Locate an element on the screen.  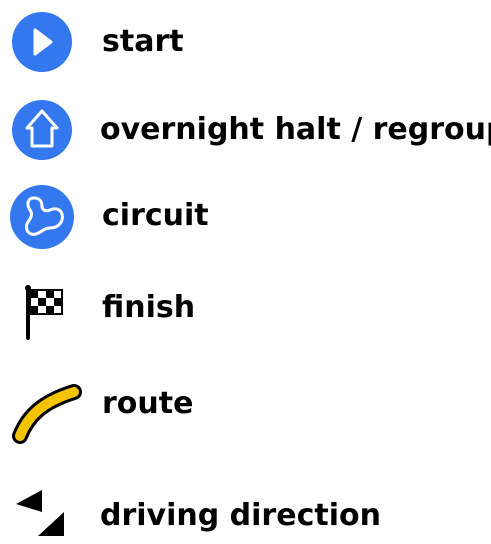
circuit-icon is located at coordinates (42, 217).